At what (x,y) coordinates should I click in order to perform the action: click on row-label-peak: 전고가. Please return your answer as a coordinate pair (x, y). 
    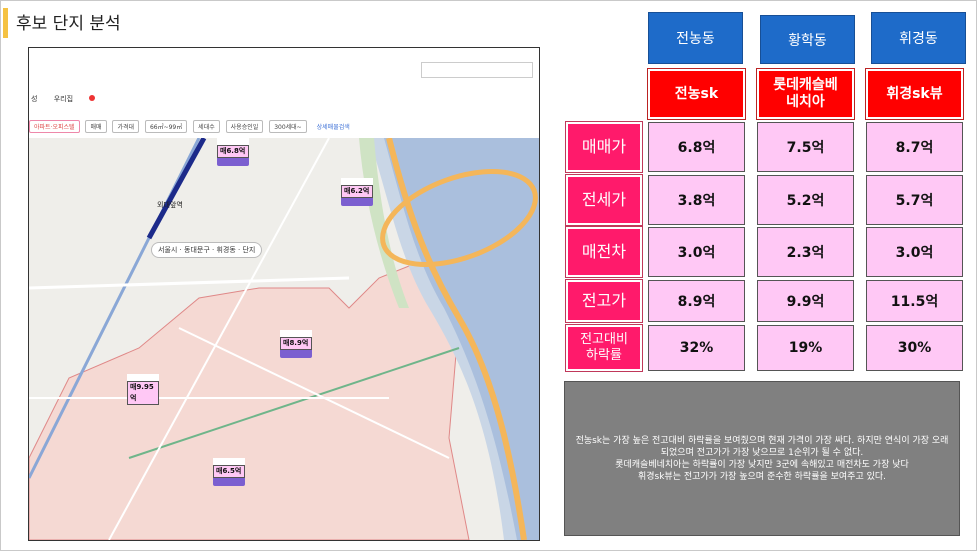
    Looking at the image, I should click on (604, 301).